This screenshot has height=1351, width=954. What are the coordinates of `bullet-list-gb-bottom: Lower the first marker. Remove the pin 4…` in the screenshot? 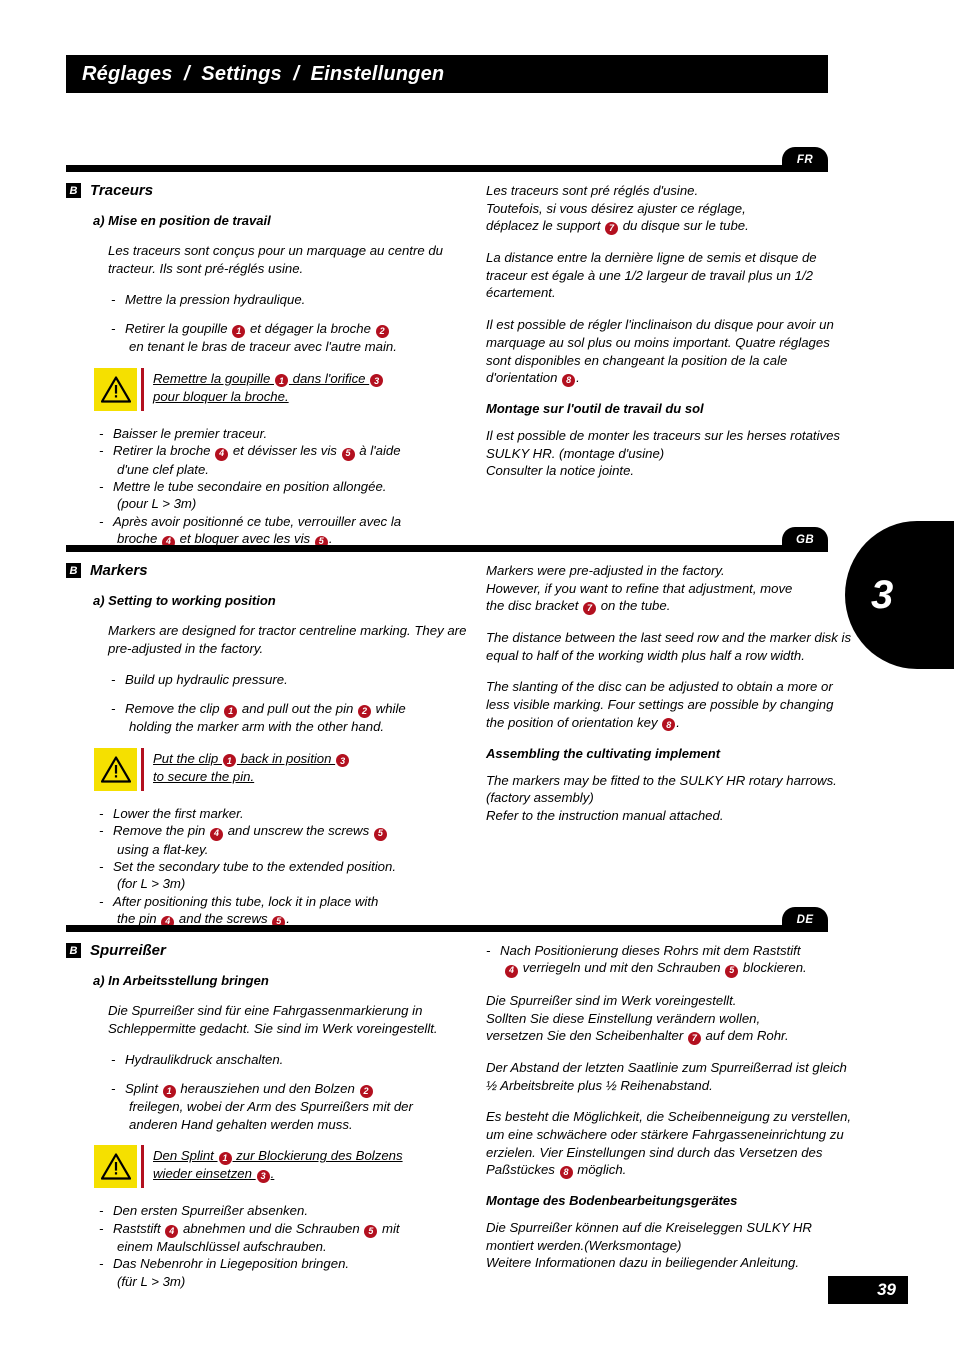 It's located at (292, 867).